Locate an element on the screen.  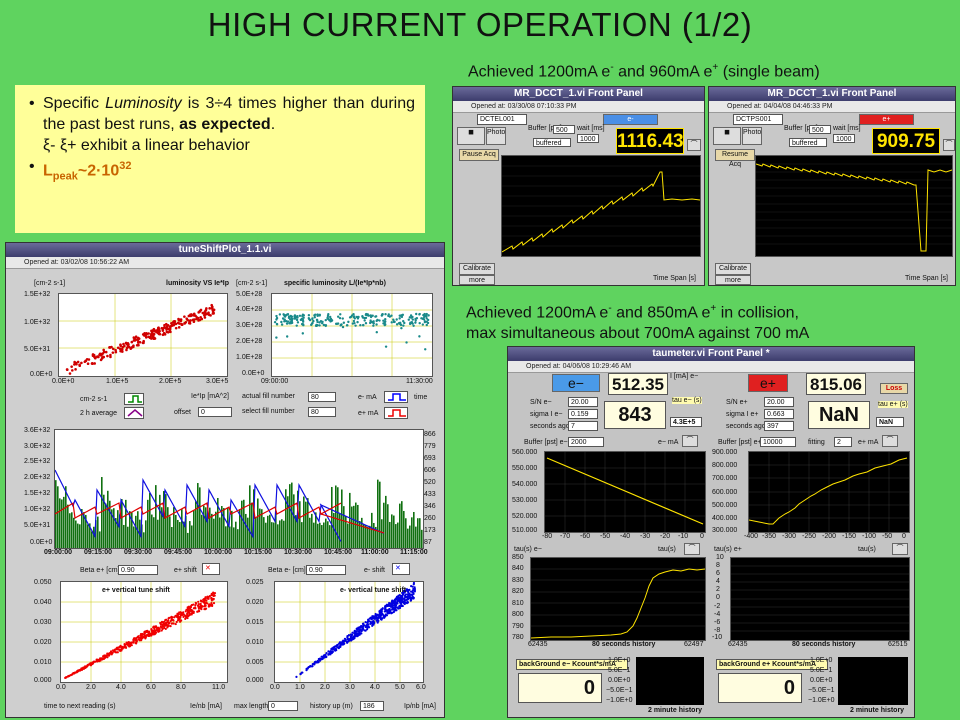
buffer-p-field: 10000 is located at coordinates (778, 442).